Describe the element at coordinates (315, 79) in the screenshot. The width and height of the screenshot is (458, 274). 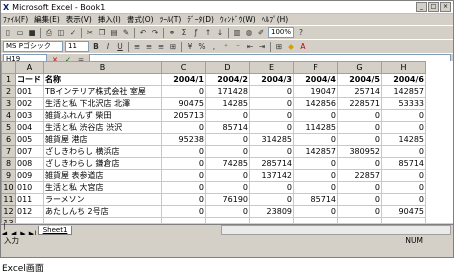
I see `cell: 2004/4` at that location.